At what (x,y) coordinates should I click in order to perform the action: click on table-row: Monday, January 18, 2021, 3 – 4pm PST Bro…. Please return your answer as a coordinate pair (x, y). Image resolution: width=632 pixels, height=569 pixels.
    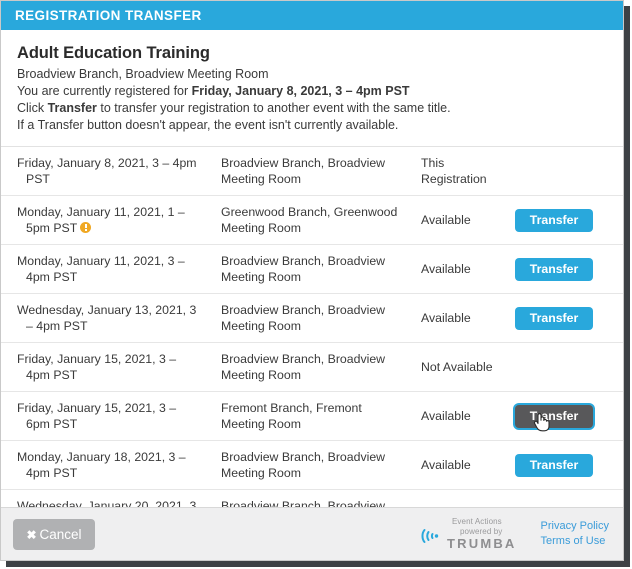
    Looking at the image, I should click on (312, 465).